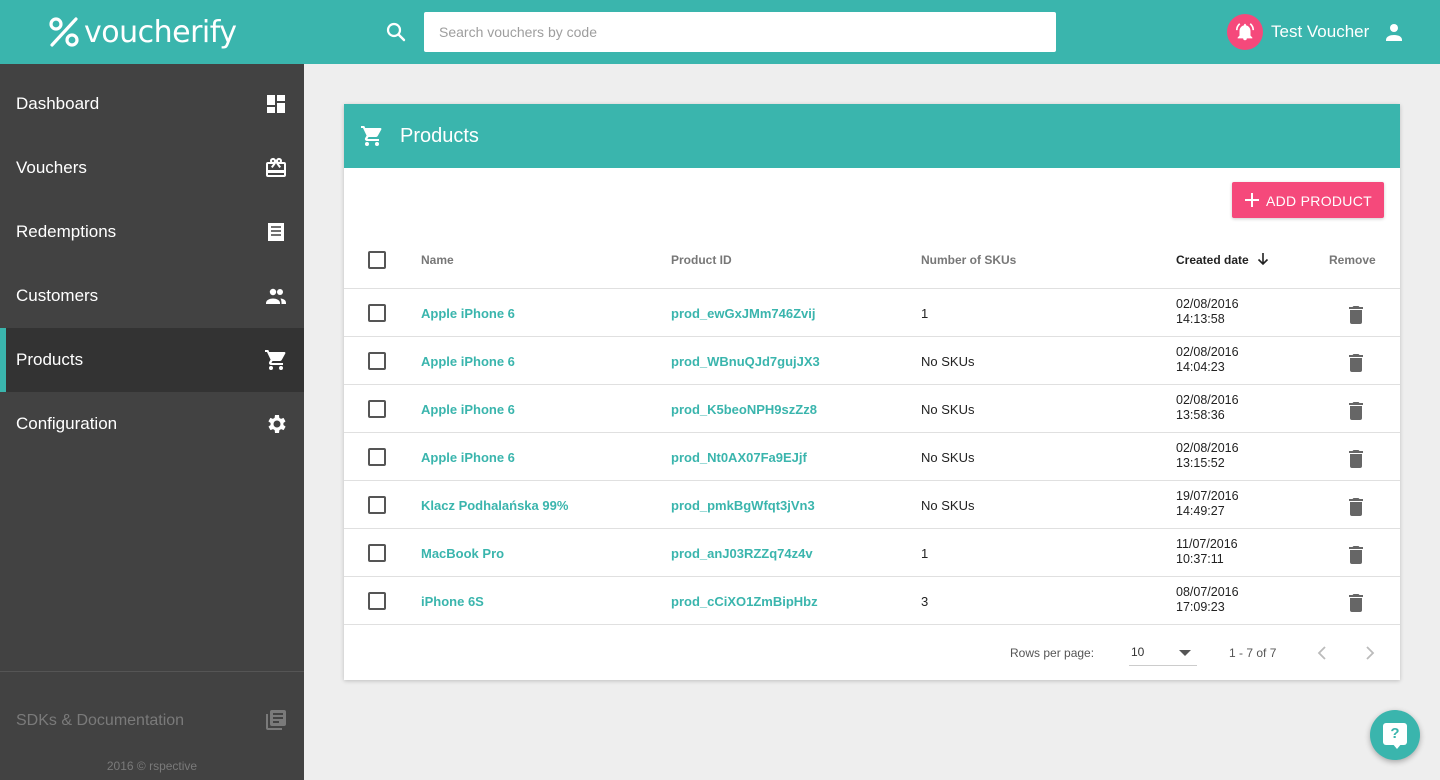 The width and height of the screenshot is (1440, 780). I want to click on previous-page-icon, so click(1322, 653).